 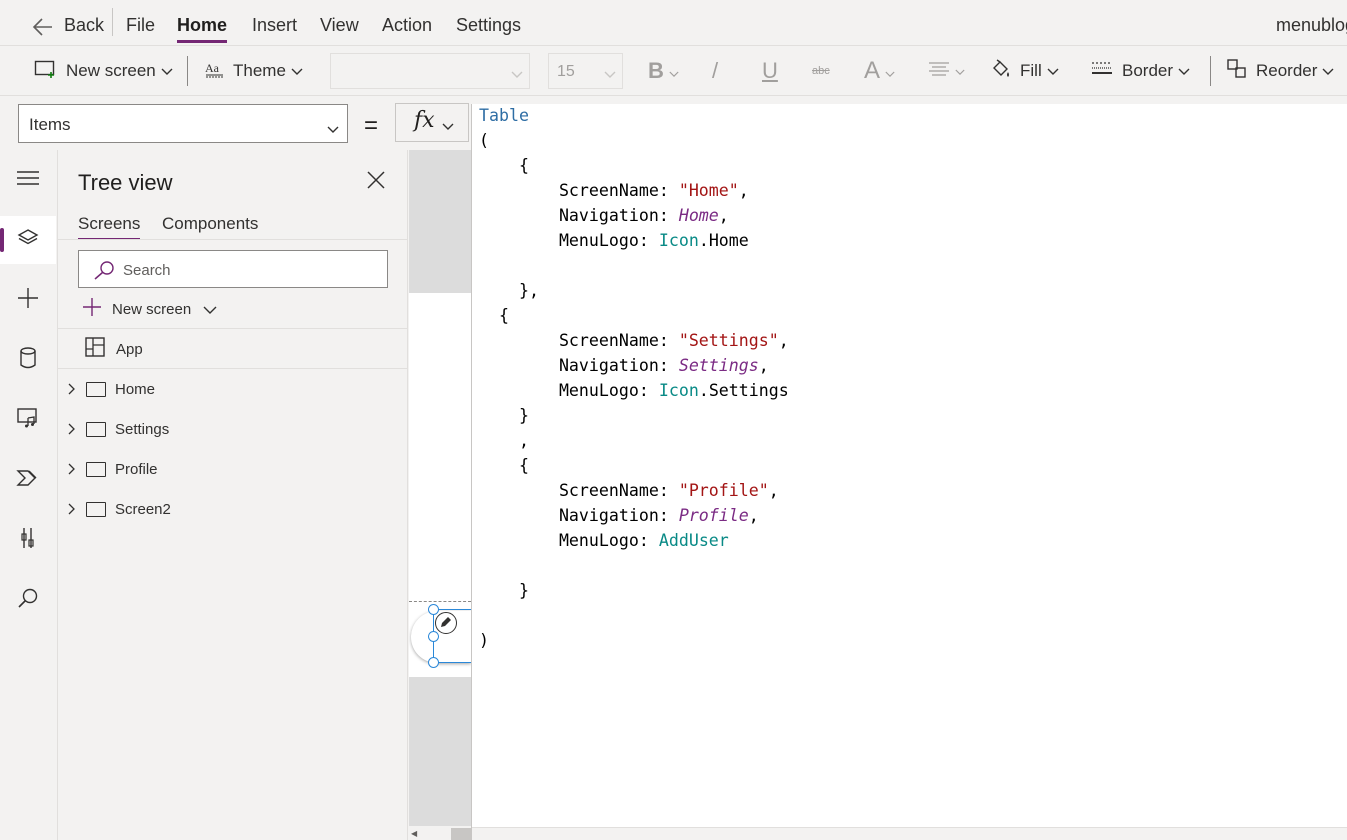 What do you see at coordinates (215, 71) in the screenshot?
I see `theme-icon: Aa` at bounding box center [215, 71].